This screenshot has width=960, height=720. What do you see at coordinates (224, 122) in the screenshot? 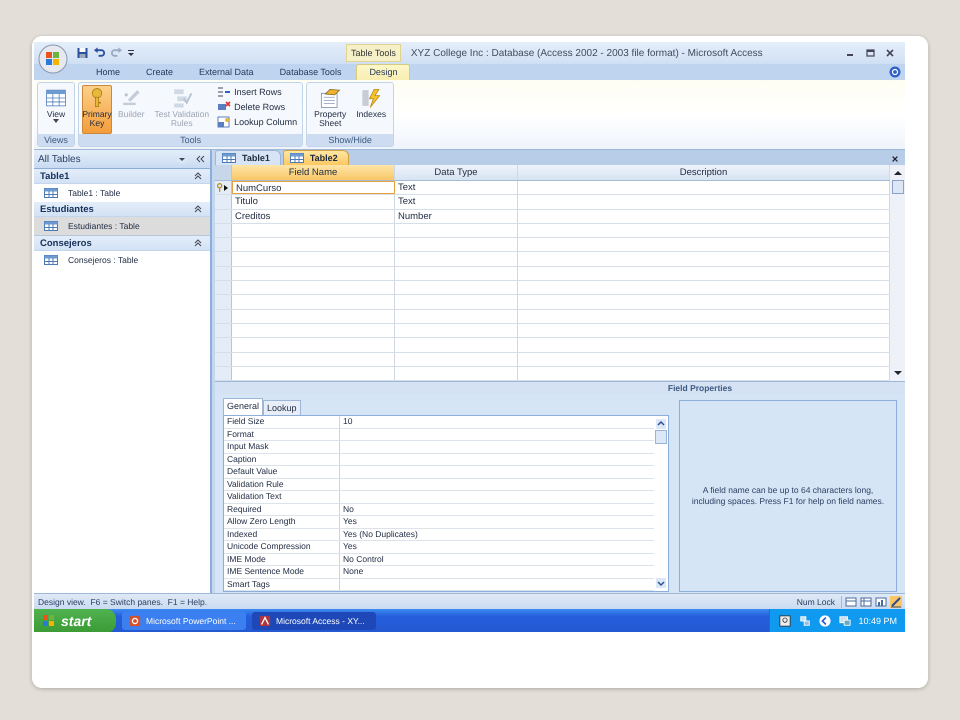
I see `lookup-icon` at bounding box center [224, 122].